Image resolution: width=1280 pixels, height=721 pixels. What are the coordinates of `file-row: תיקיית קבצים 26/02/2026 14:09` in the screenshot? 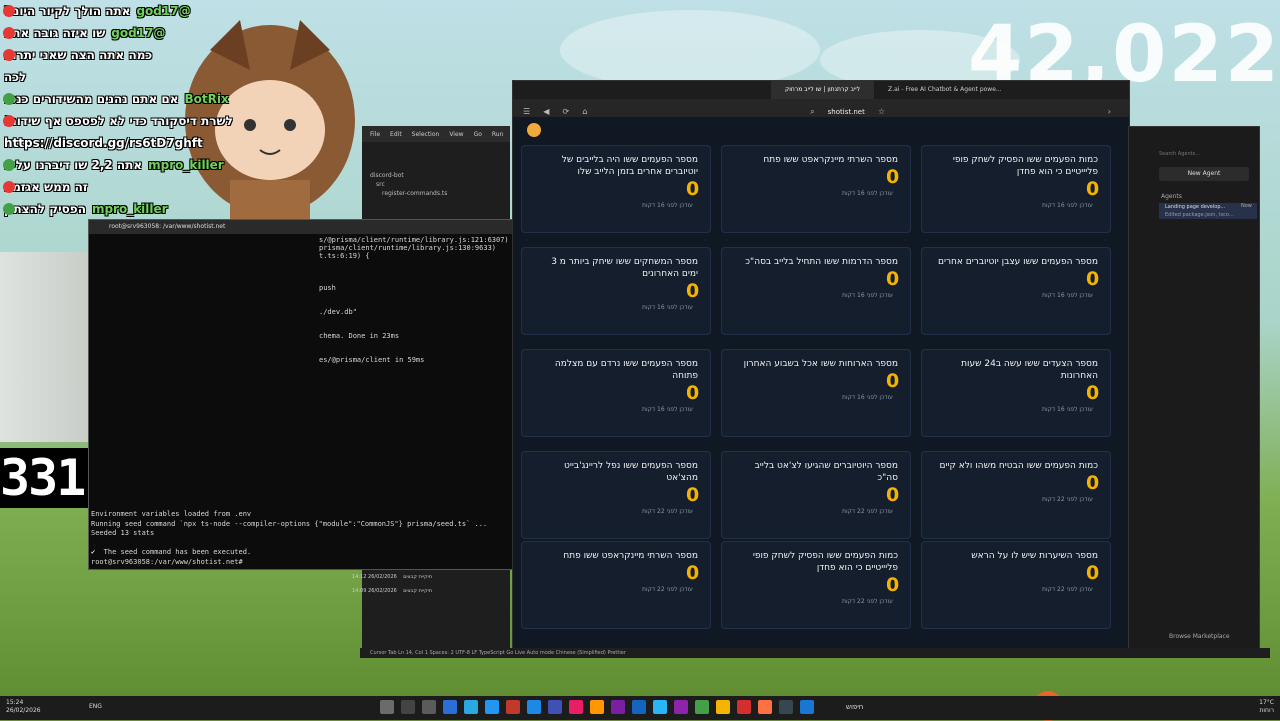 It's located at (392, 591).